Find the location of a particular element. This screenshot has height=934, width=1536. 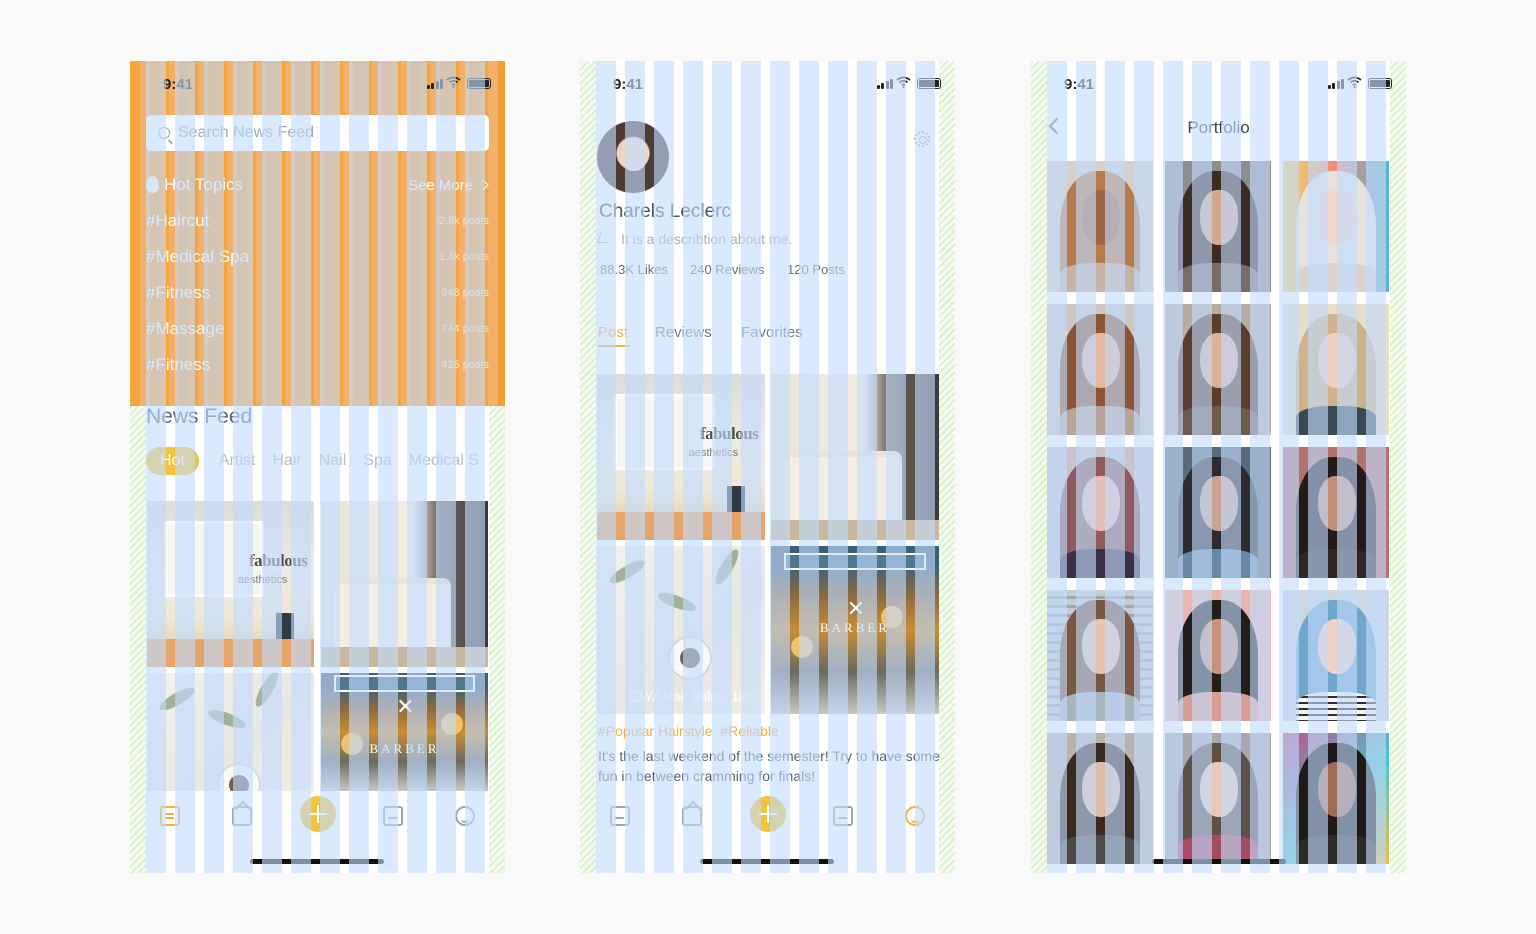

tab-bar is located at coordinates (767, 815).